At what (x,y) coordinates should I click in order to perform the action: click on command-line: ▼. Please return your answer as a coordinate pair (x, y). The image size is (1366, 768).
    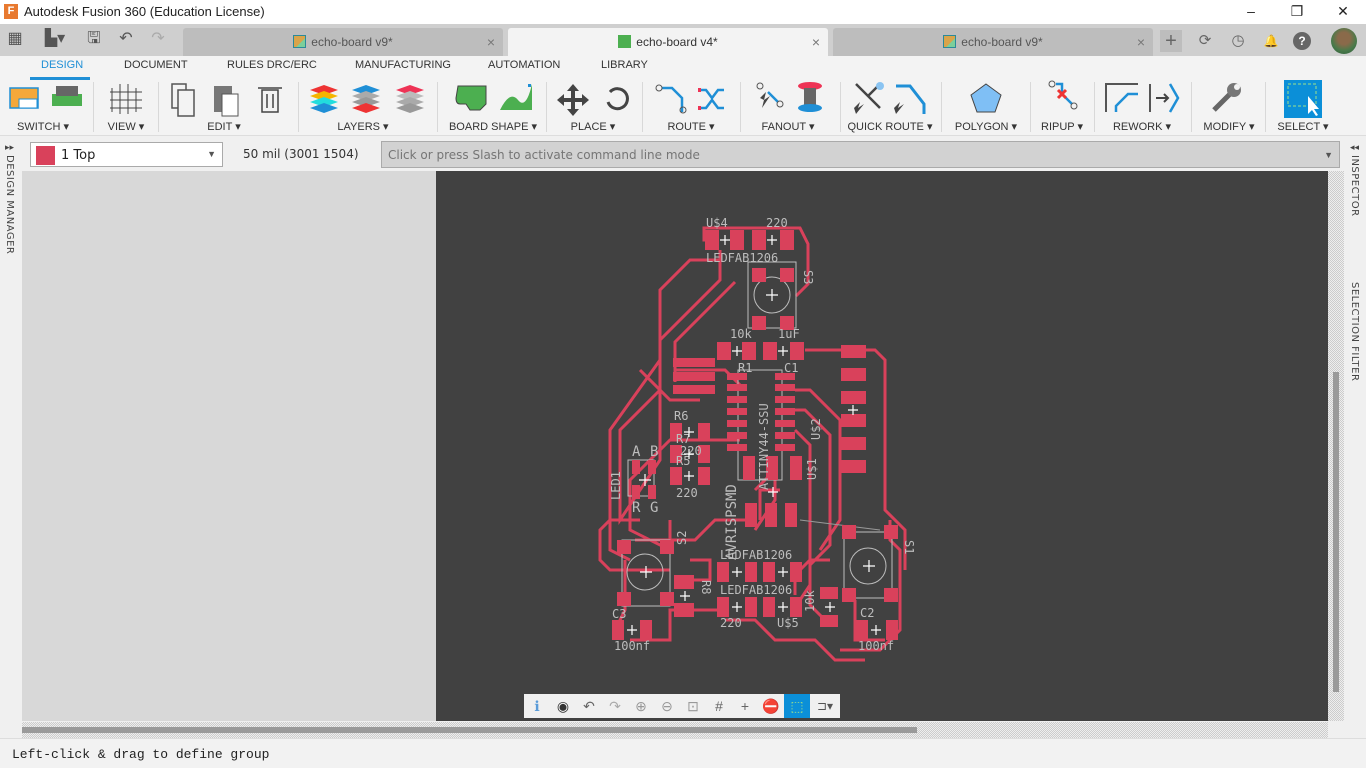
    Looking at the image, I should click on (860, 154).